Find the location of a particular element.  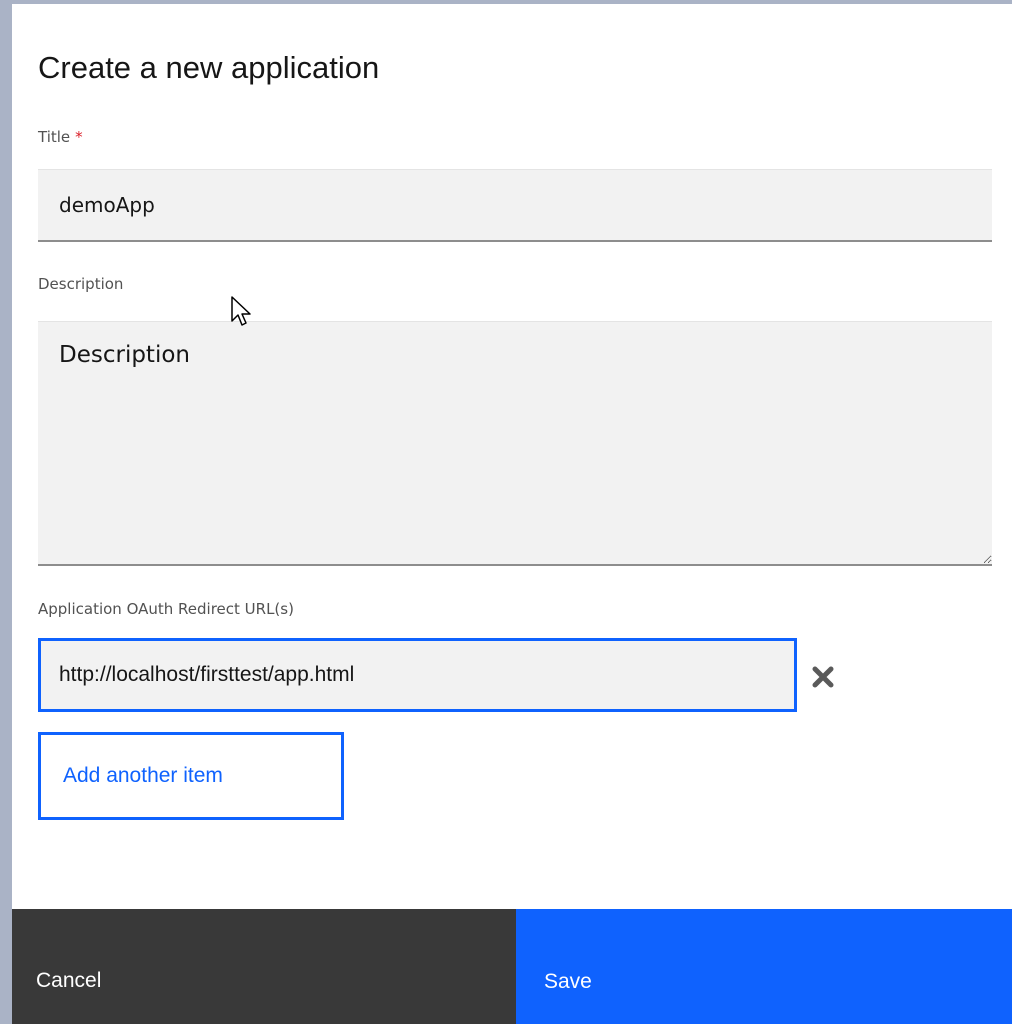

description-label: Description is located at coordinates (81, 284).